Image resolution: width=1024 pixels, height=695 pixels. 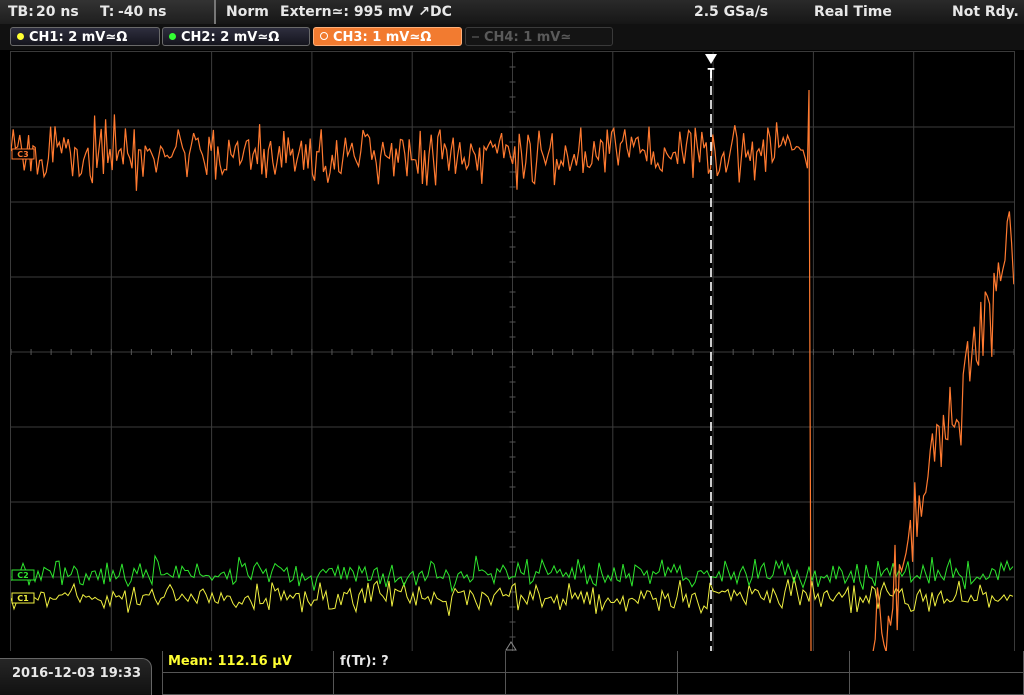 What do you see at coordinates (382, 37) in the screenshot?
I see `ch3-label: CH3: 1 mV≃Ω` at bounding box center [382, 37].